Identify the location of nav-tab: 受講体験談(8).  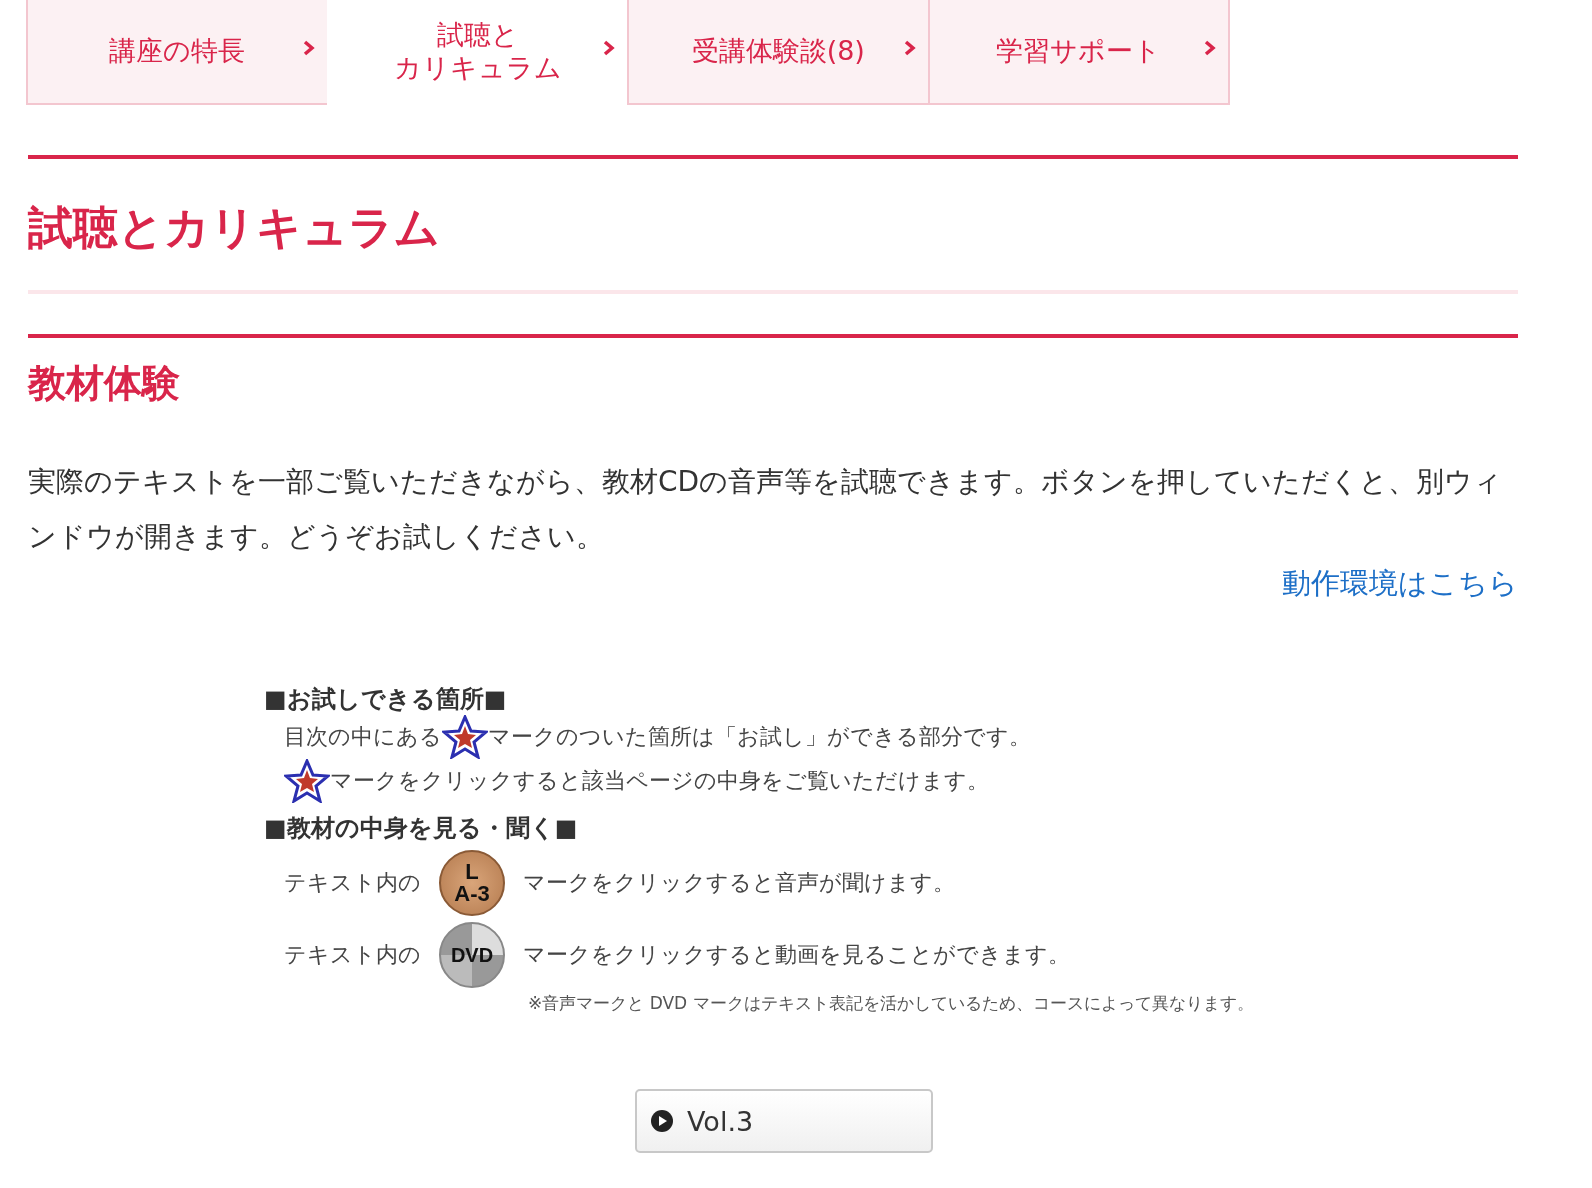
(778, 52).